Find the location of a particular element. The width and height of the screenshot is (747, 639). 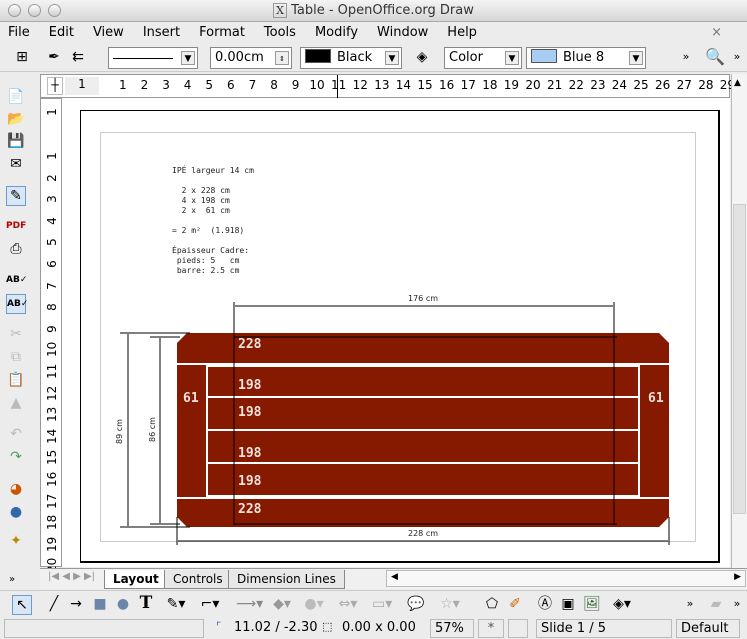

ruler-number: 10 is located at coordinates (317, 85).